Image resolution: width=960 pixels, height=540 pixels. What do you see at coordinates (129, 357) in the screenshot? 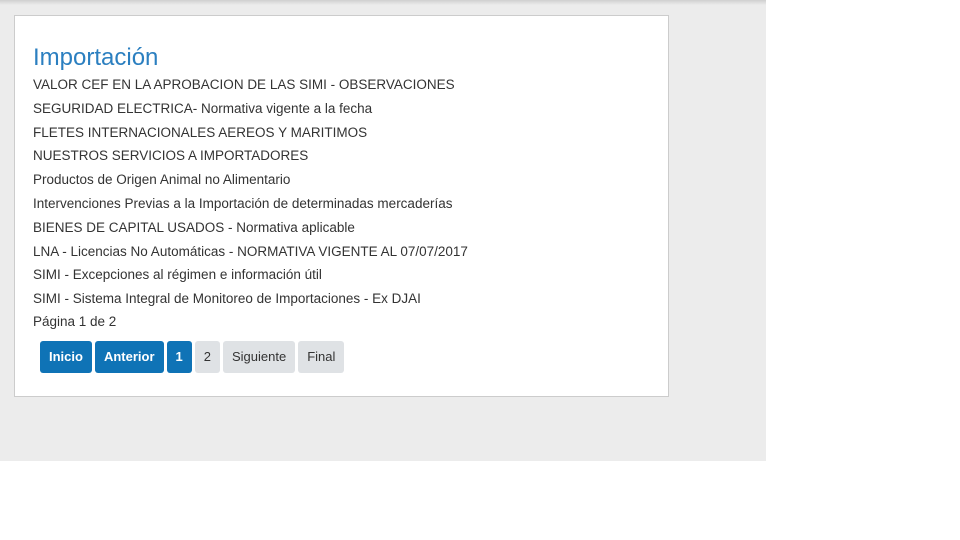
I see `previous-page-button: Anterior` at bounding box center [129, 357].